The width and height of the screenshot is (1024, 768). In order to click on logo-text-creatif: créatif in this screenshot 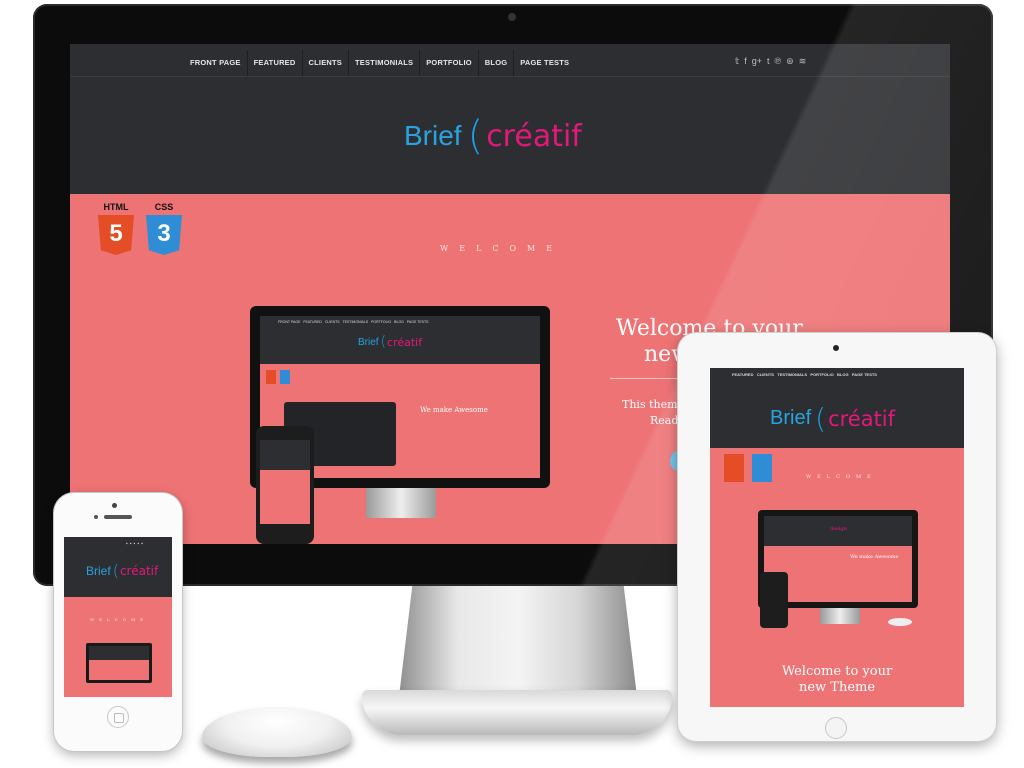, I will do `click(534, 136)`.